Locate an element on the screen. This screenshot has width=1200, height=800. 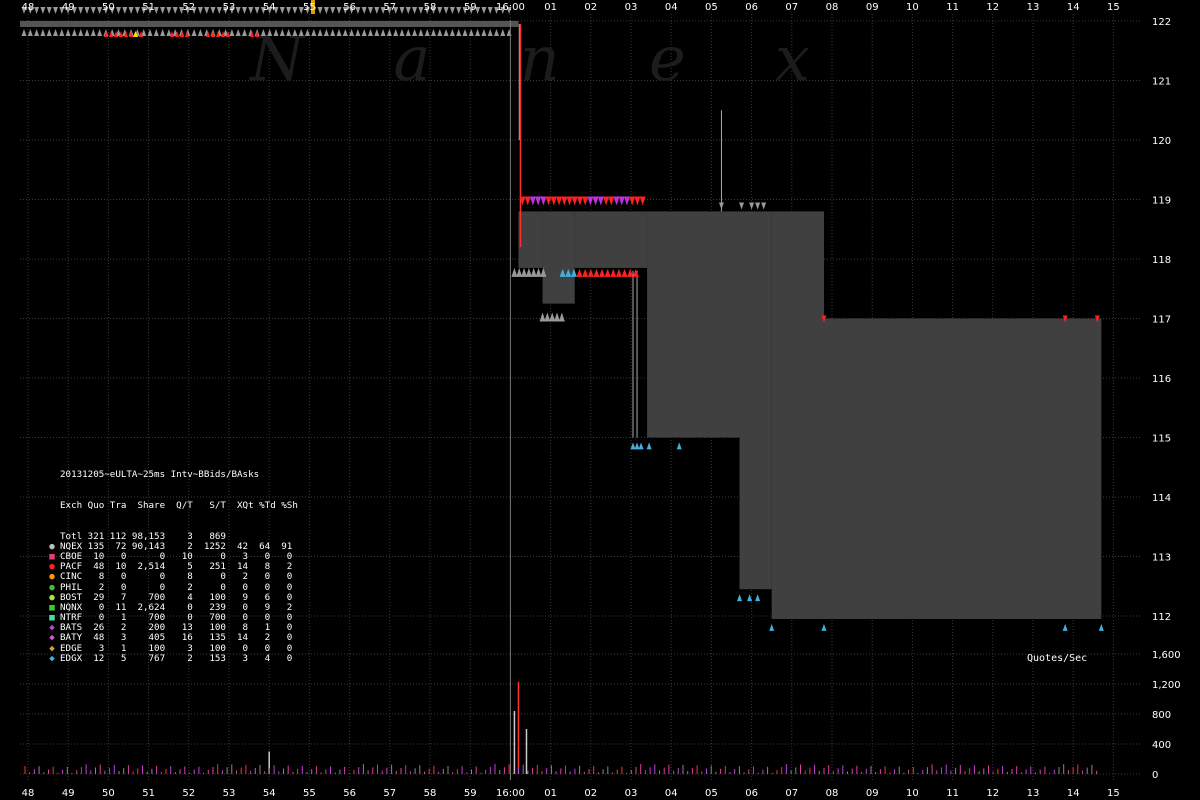
x-tick-label: 53 is located at coordinates (229, 7).